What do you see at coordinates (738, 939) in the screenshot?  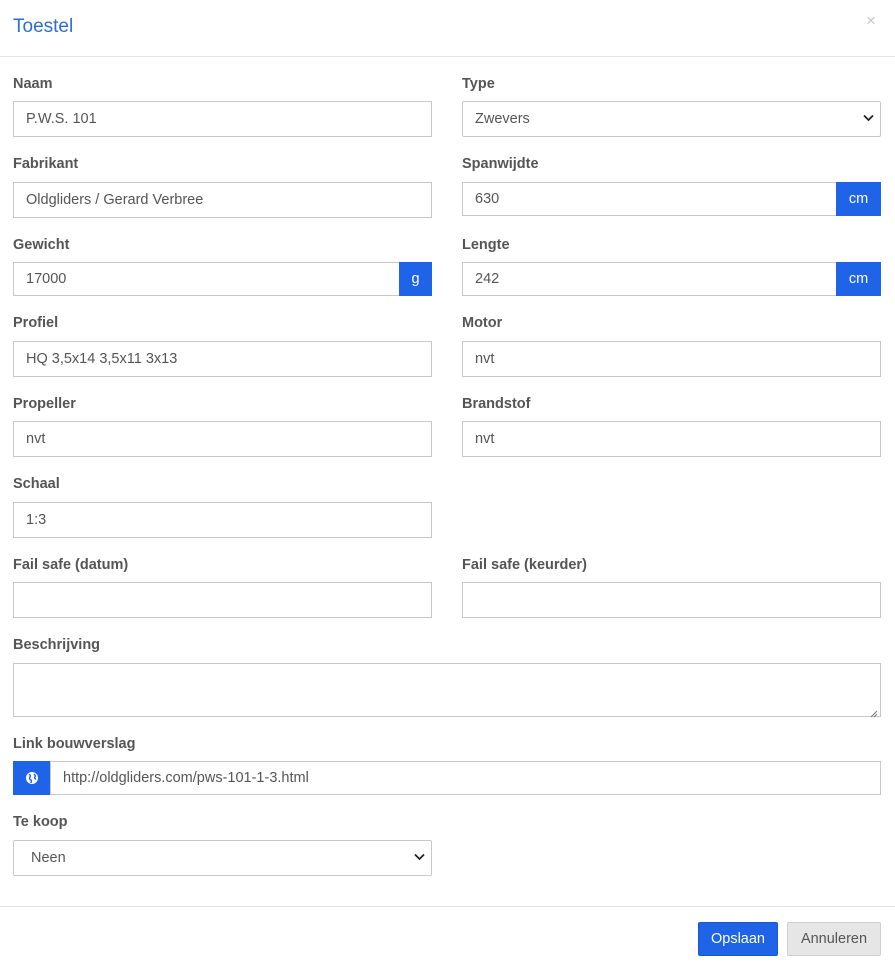 I see `save-button: Opslaan` at bounding box center [738, 939].